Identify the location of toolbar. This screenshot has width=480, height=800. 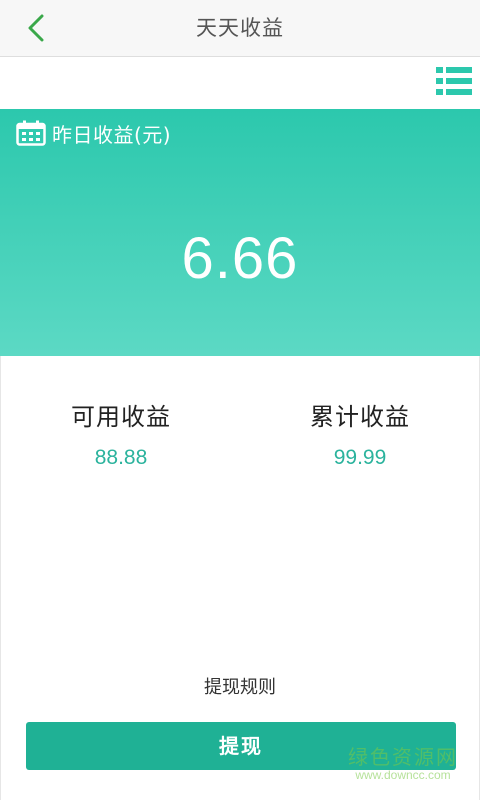
(240, 83).